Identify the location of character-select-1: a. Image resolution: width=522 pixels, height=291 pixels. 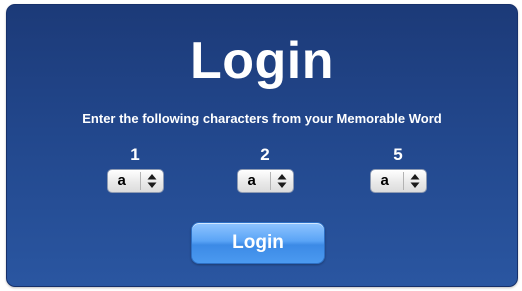
(135, 181).